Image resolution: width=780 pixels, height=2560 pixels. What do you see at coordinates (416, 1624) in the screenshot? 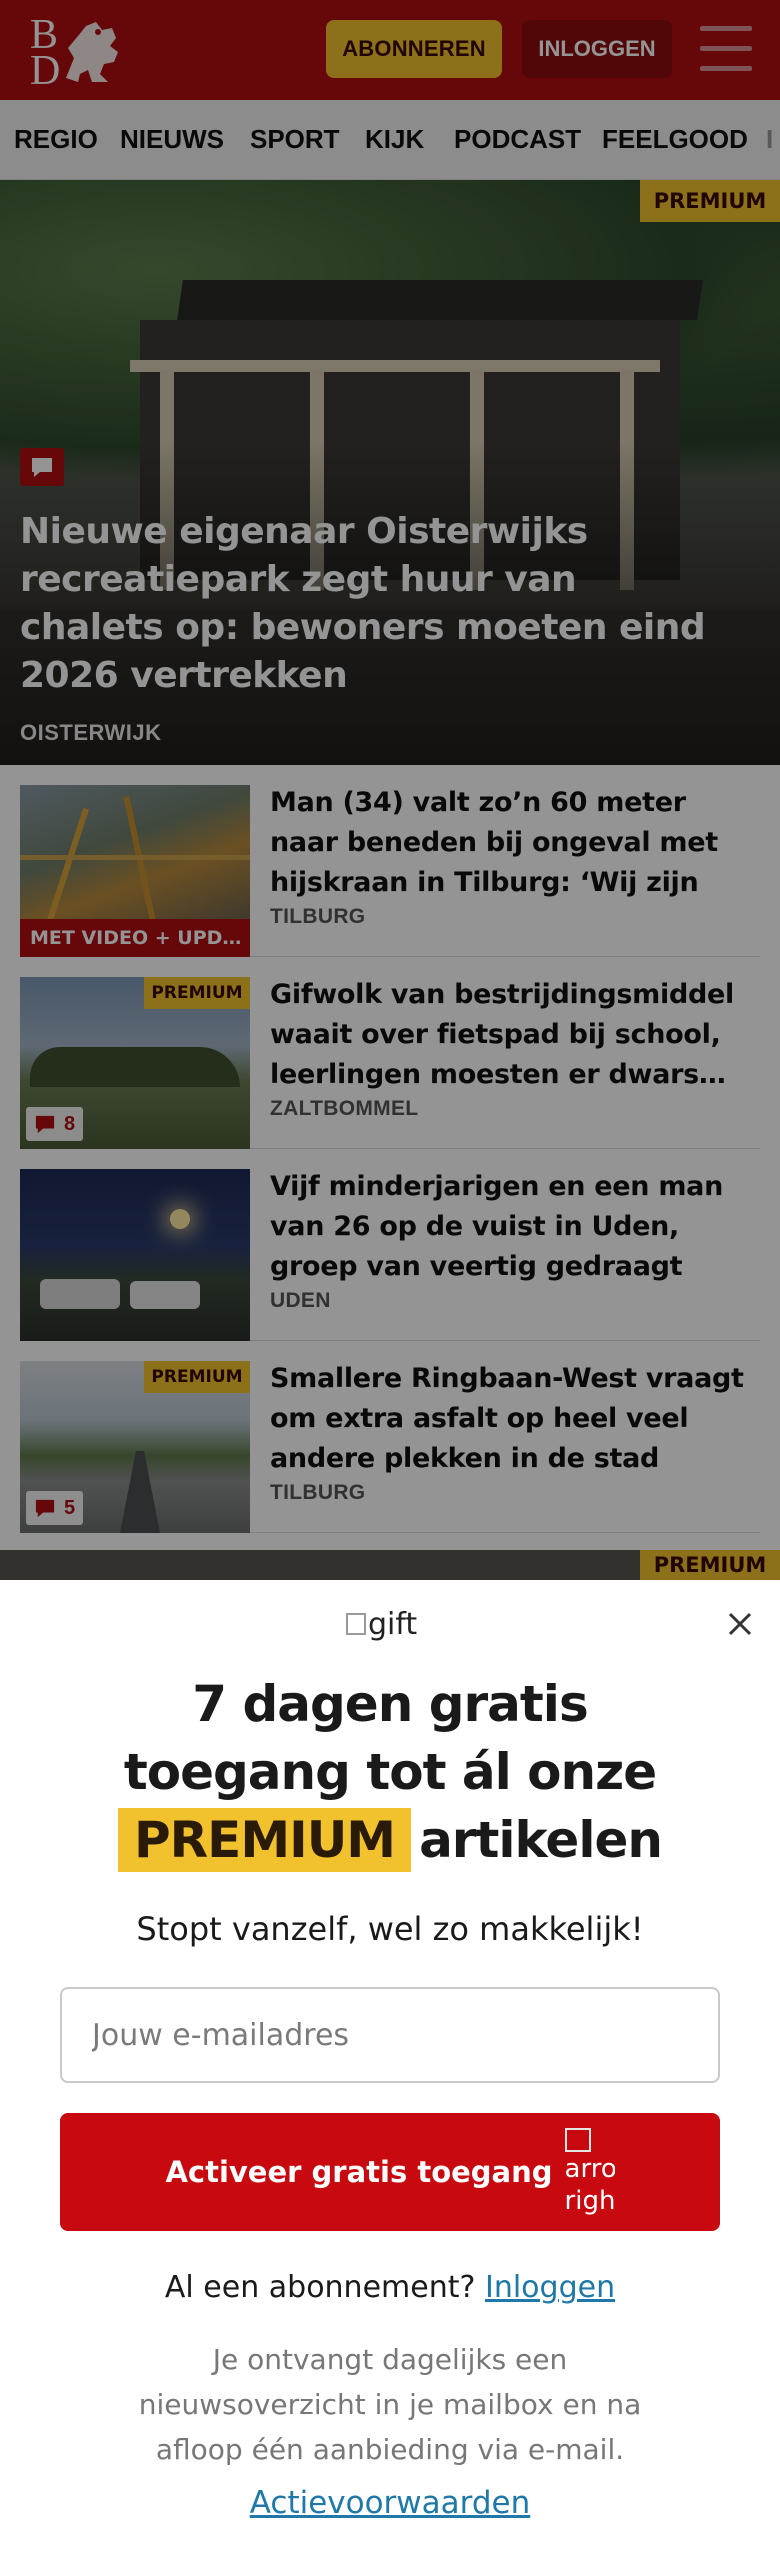
I see `gift-icon: gift` at bounding box center [416, 1624].